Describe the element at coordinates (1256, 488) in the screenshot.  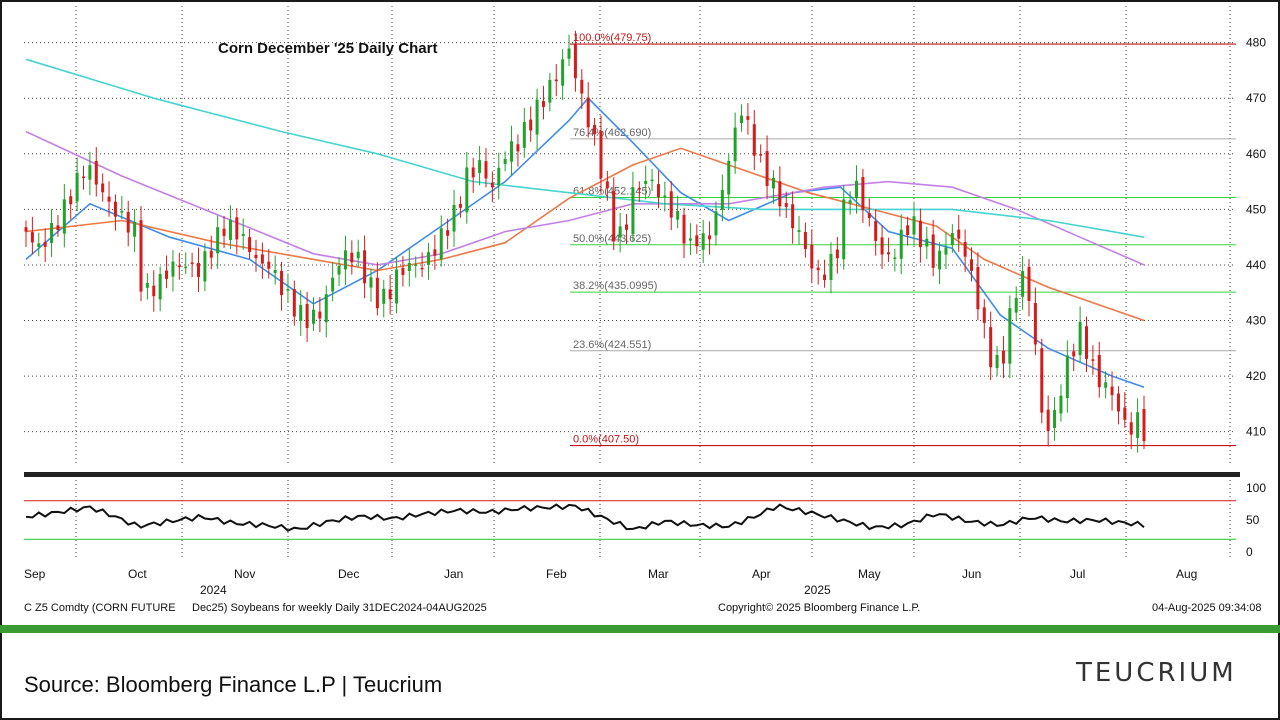
I see `rsi-tick-label: 100` at that location.